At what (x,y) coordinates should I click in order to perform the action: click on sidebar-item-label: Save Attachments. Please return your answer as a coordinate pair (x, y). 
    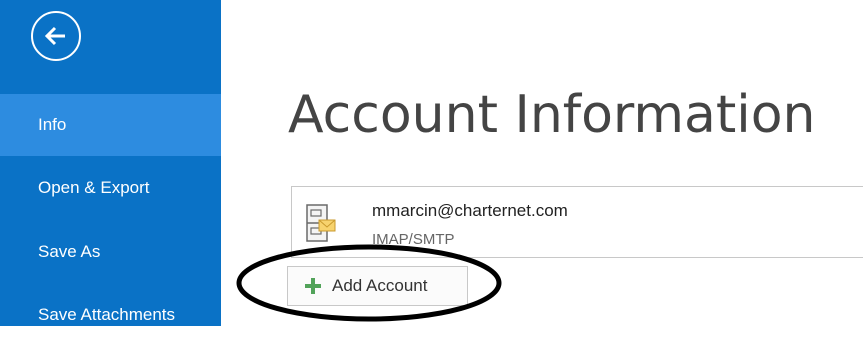
    Looking at the image, I should click on (107, 314).